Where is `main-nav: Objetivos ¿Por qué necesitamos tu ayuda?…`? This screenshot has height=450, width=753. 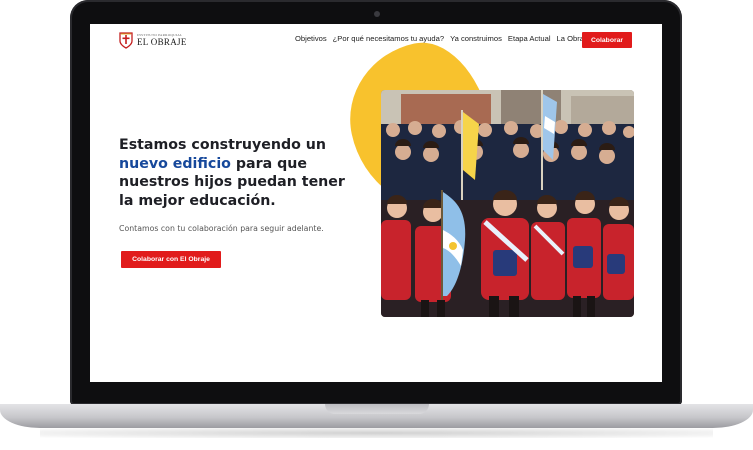
main-nav: Objetivos ¿Por qué necesitamos tu ayuda?… is located at coordinates (439, 38).